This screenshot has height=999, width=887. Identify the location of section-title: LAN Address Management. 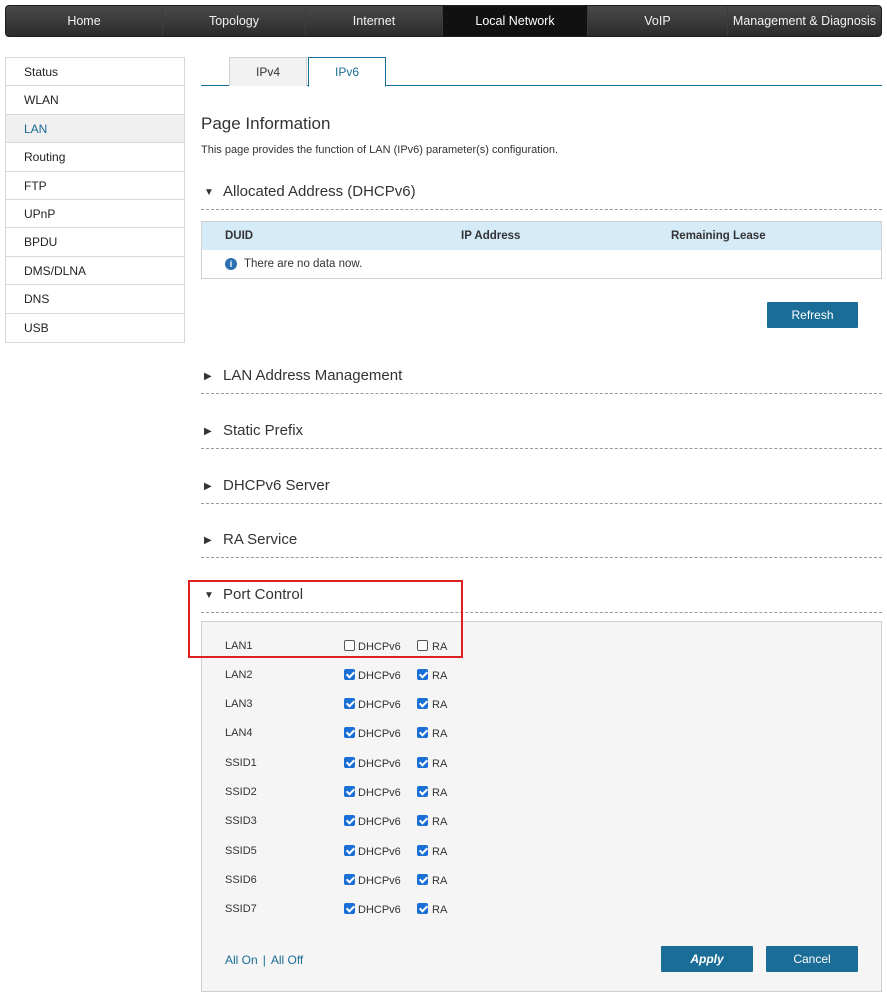
(313, 375).